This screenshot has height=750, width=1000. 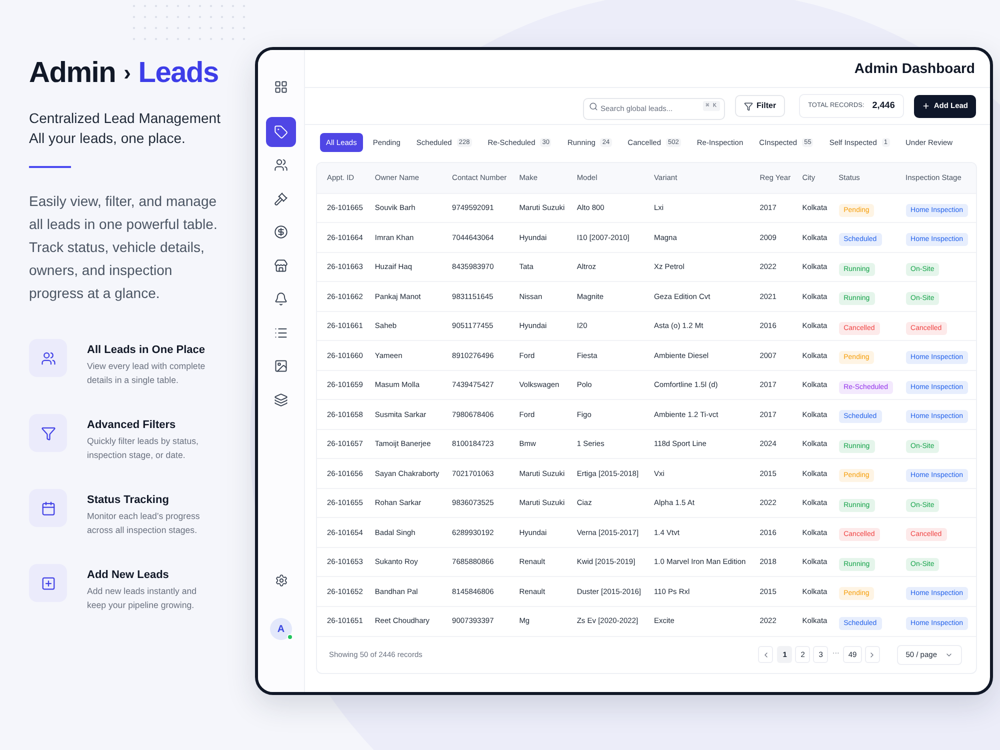 What do you see at coordinates (926, 106) in the screenshot?
I see `plus-icon` at bounding box center [926, 106].